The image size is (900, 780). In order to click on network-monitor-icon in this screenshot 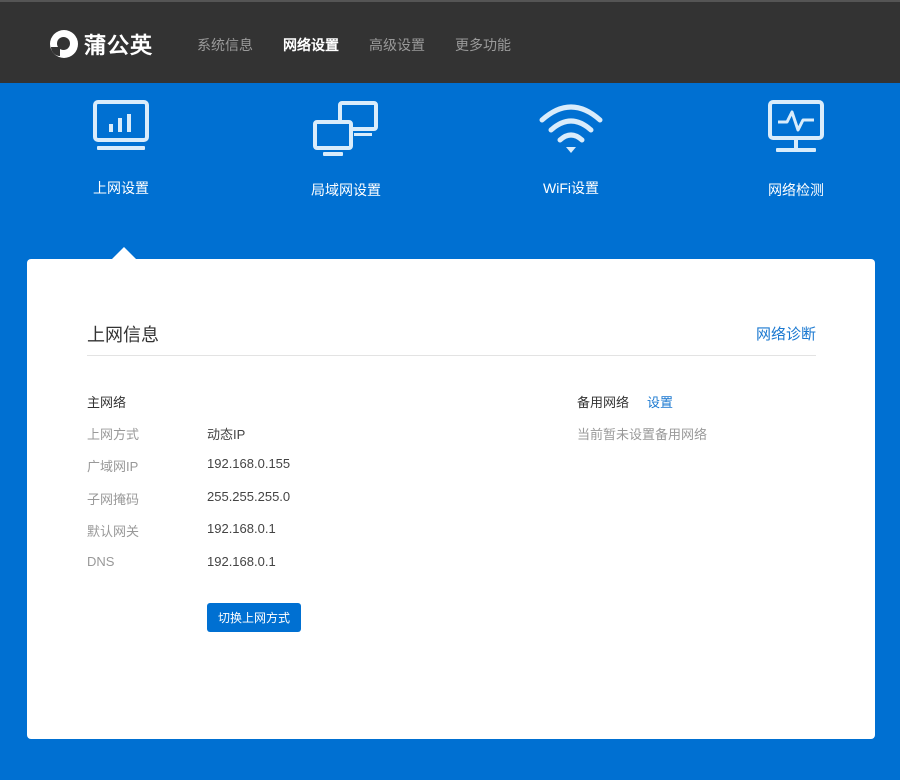, I will do `click(796, 126)`.